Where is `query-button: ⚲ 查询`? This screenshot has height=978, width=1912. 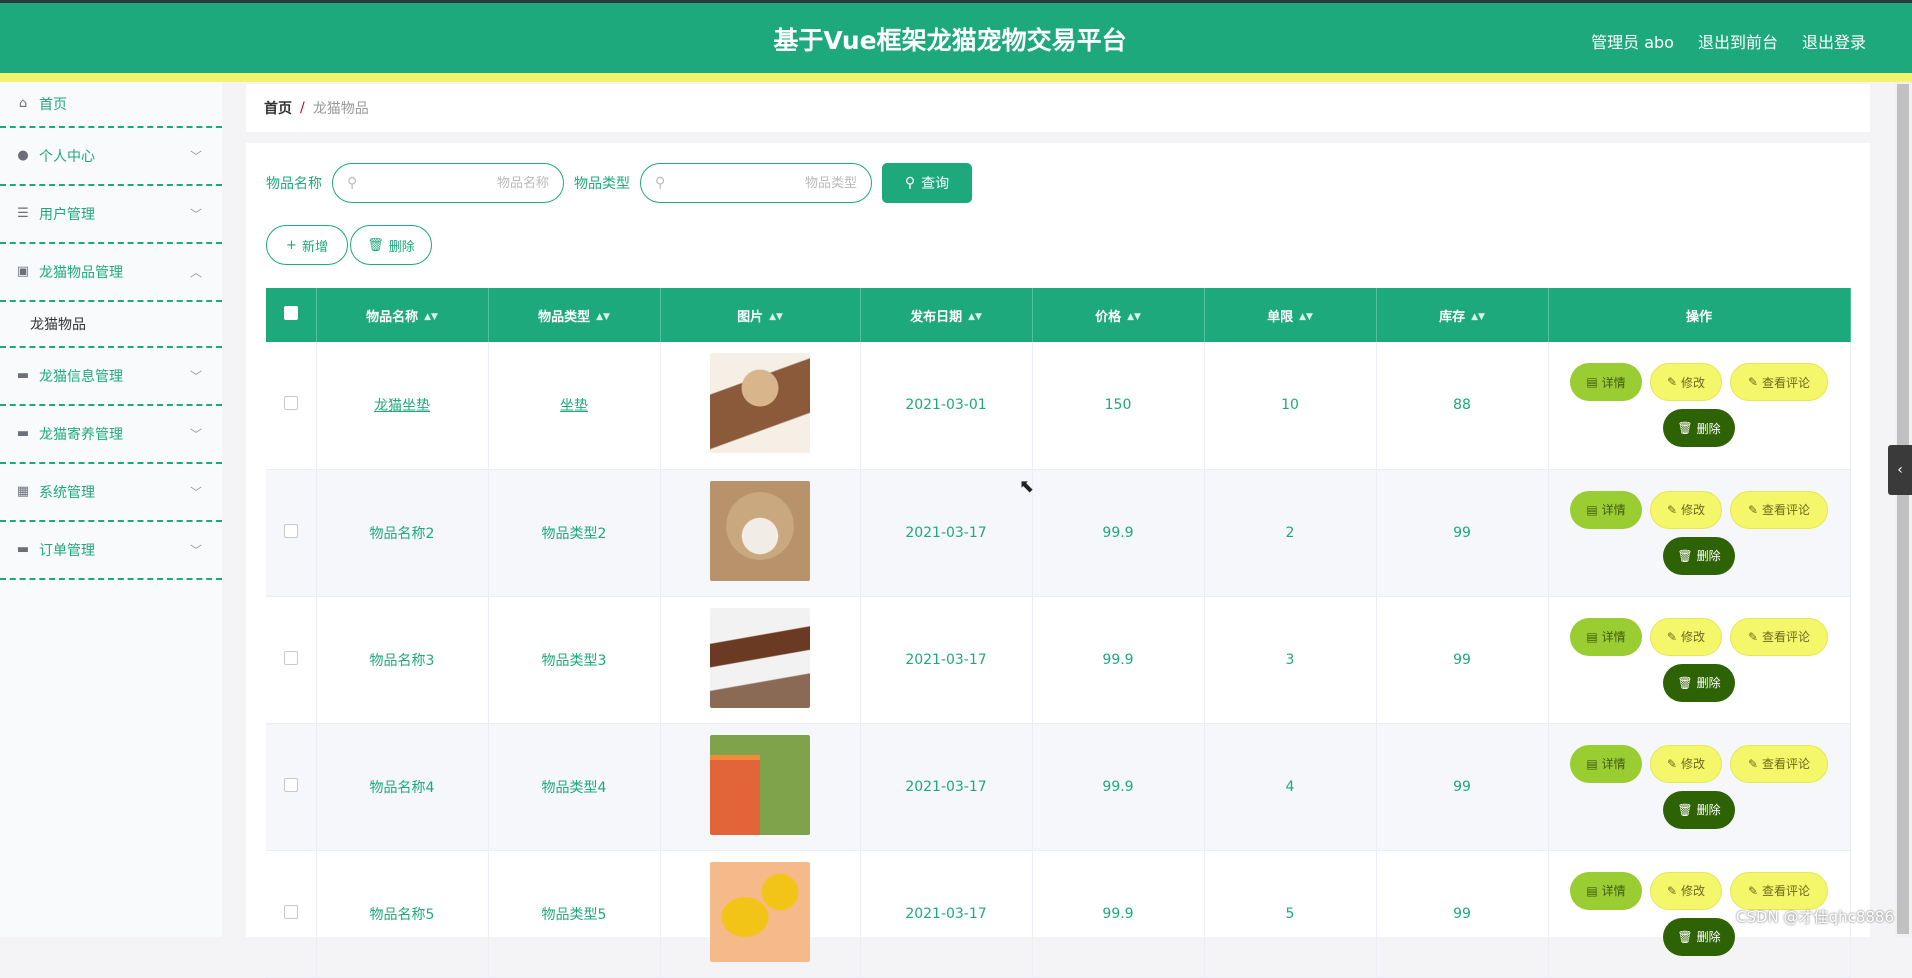 query-button: ⚲ 查询 is located at coordinates (927, 183).